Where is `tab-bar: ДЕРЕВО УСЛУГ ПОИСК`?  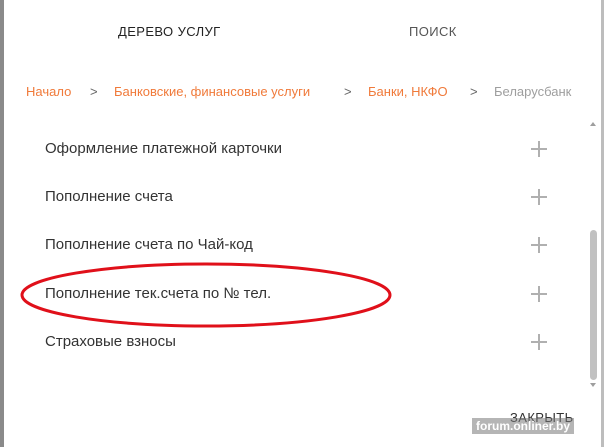 tab-bar: ДЕРЕВО УСЛУГ ПОИСК is located at coordinates (300, 32).